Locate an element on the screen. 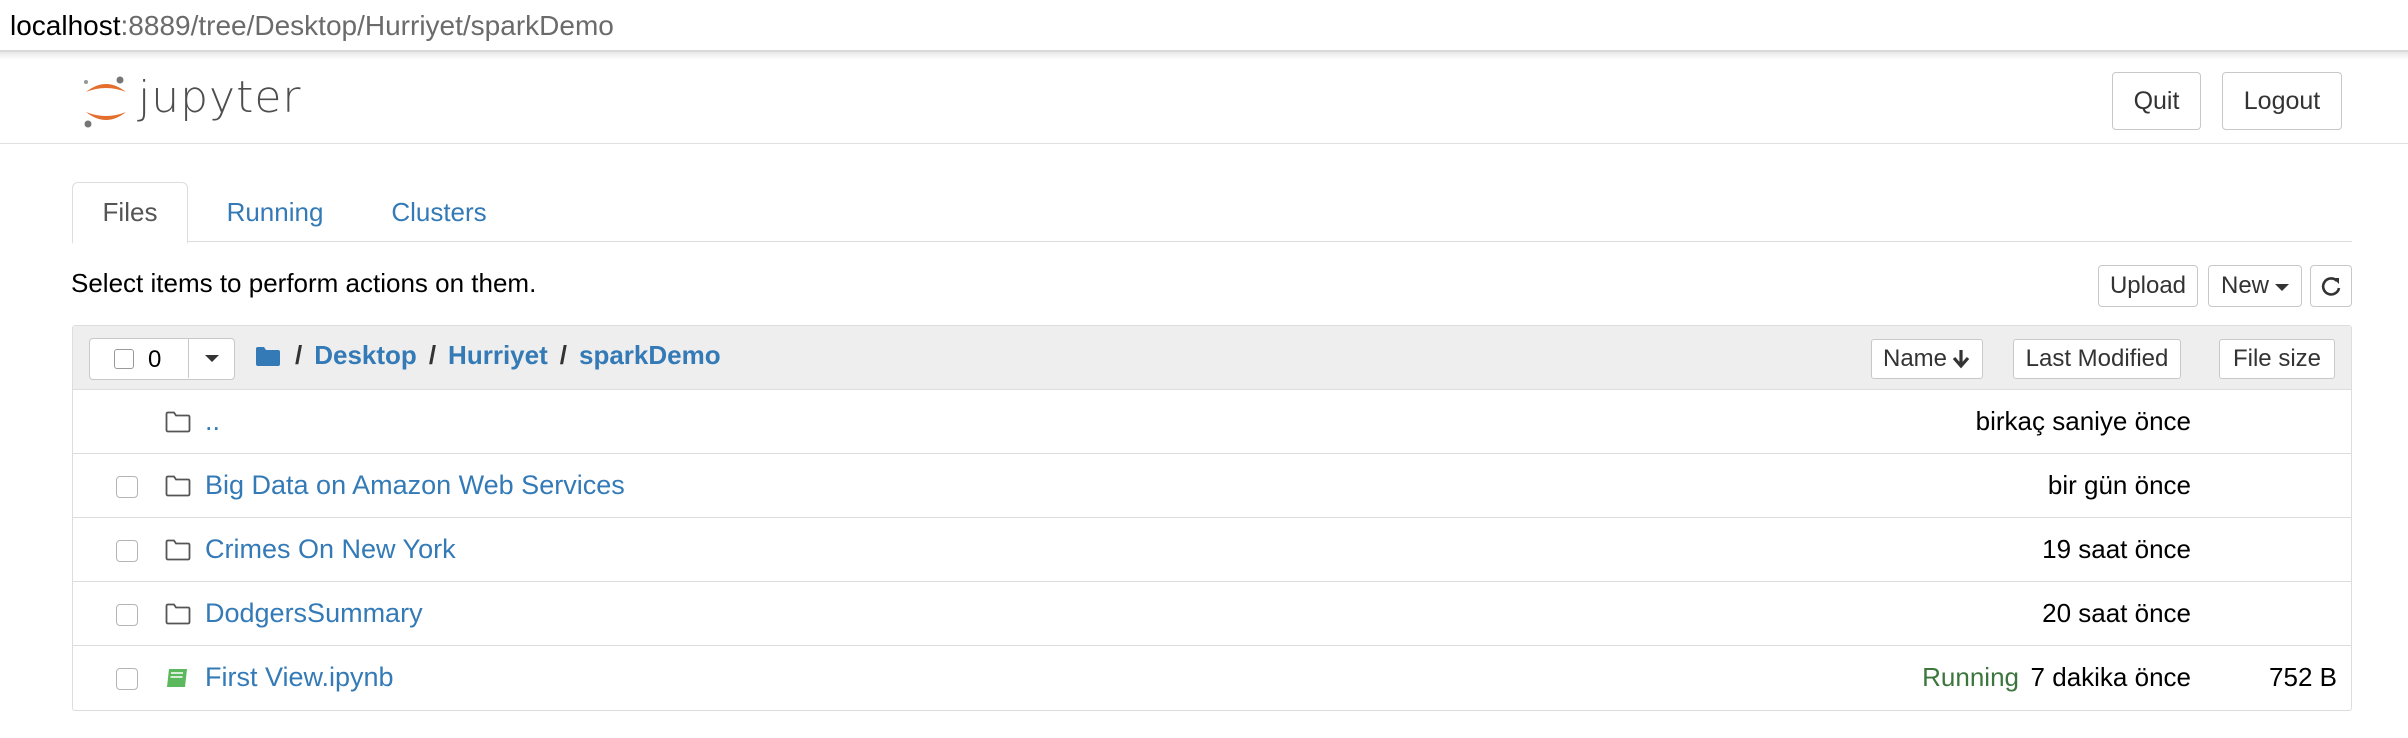 The height and width of the screenshot is (738, 2408). item-link: .. is located at coordinates (212, 421).